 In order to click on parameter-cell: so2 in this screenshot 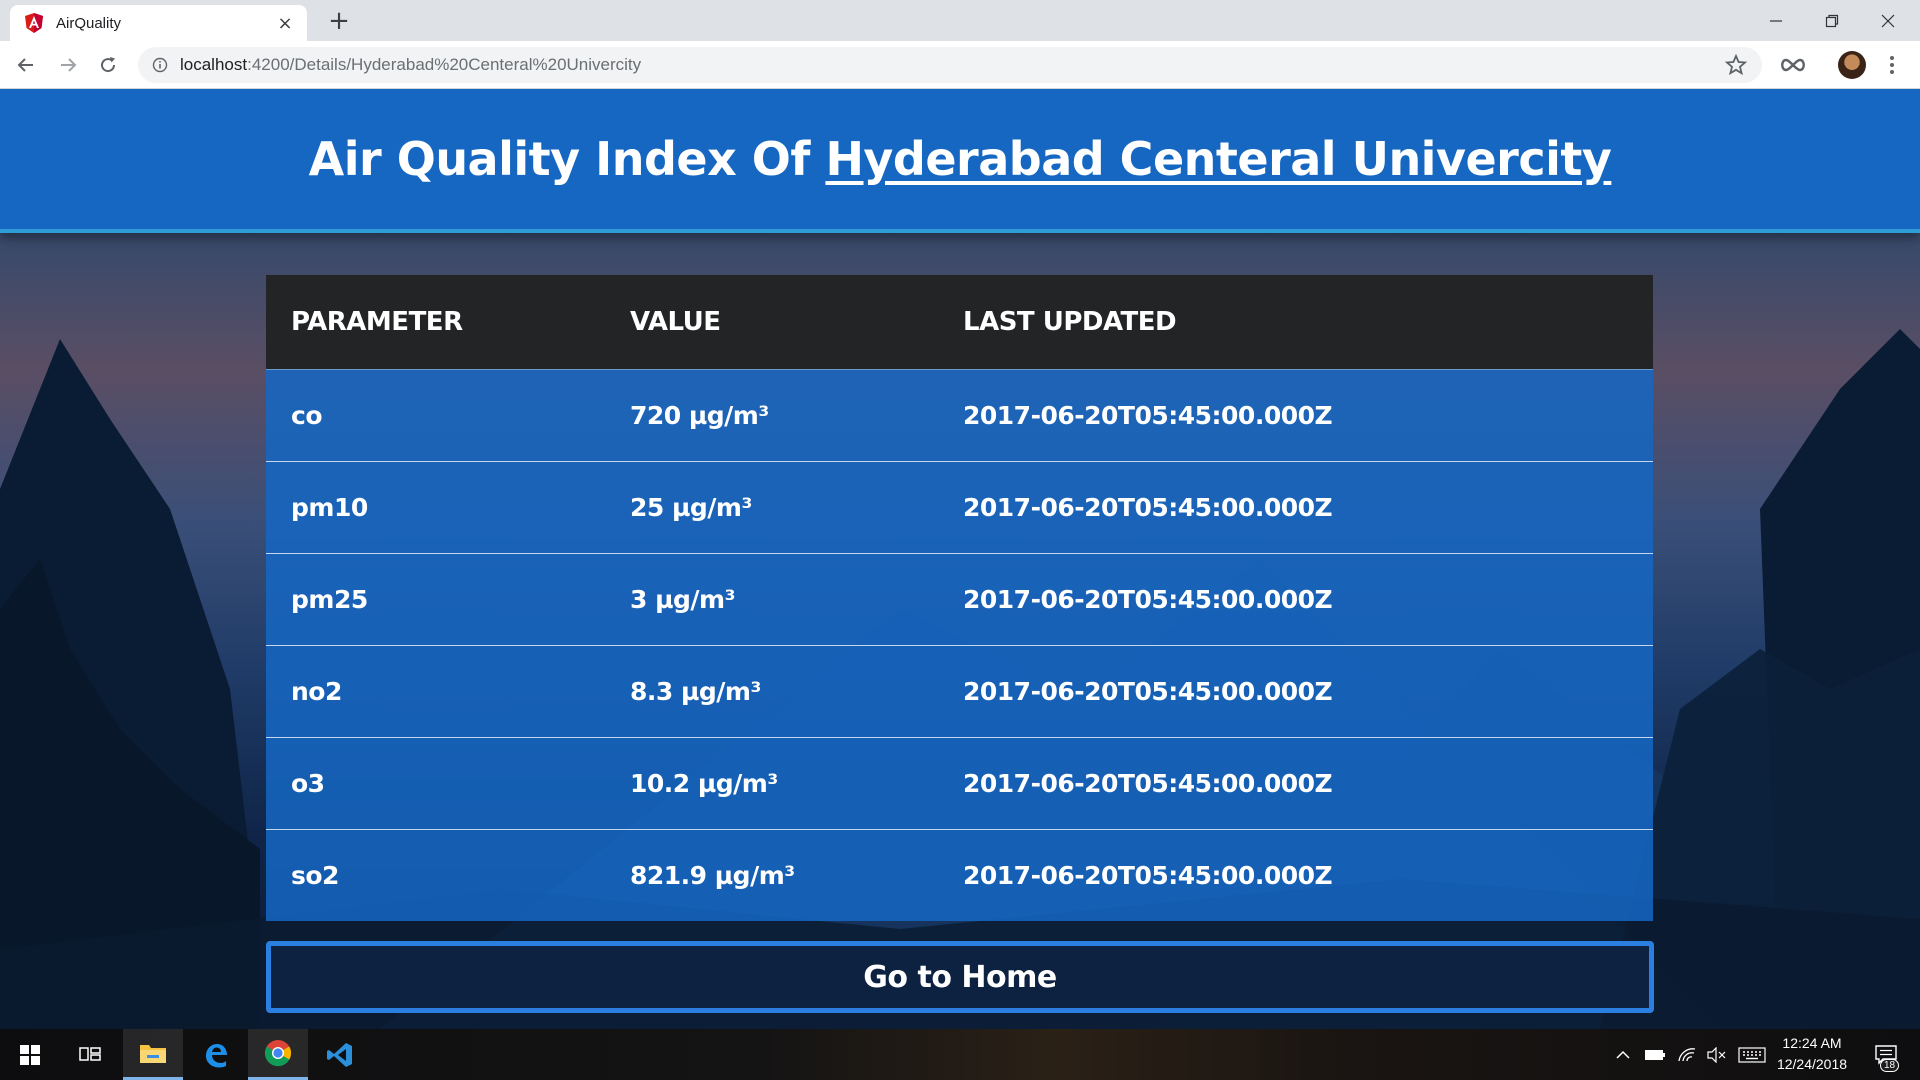, I will do `click(315, 875)`.